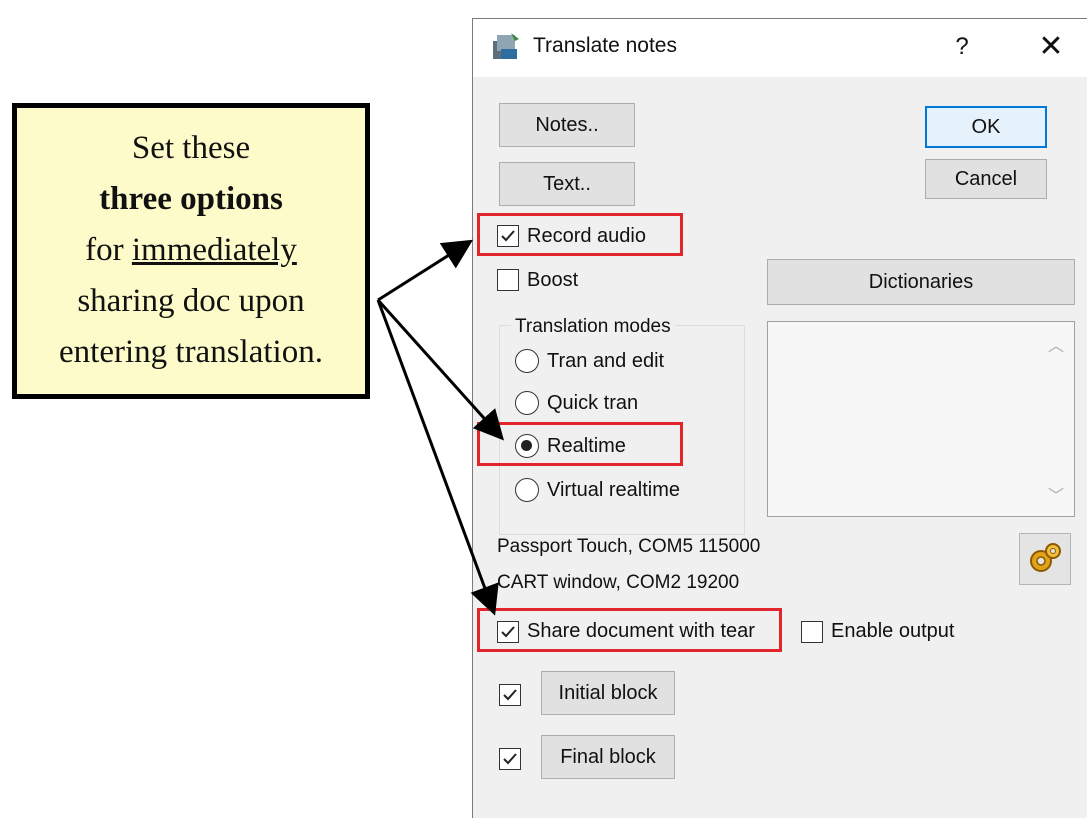 The height and width of the screenshot is (818, 1087). I want to click on gear-icon, so click(1045, 557).